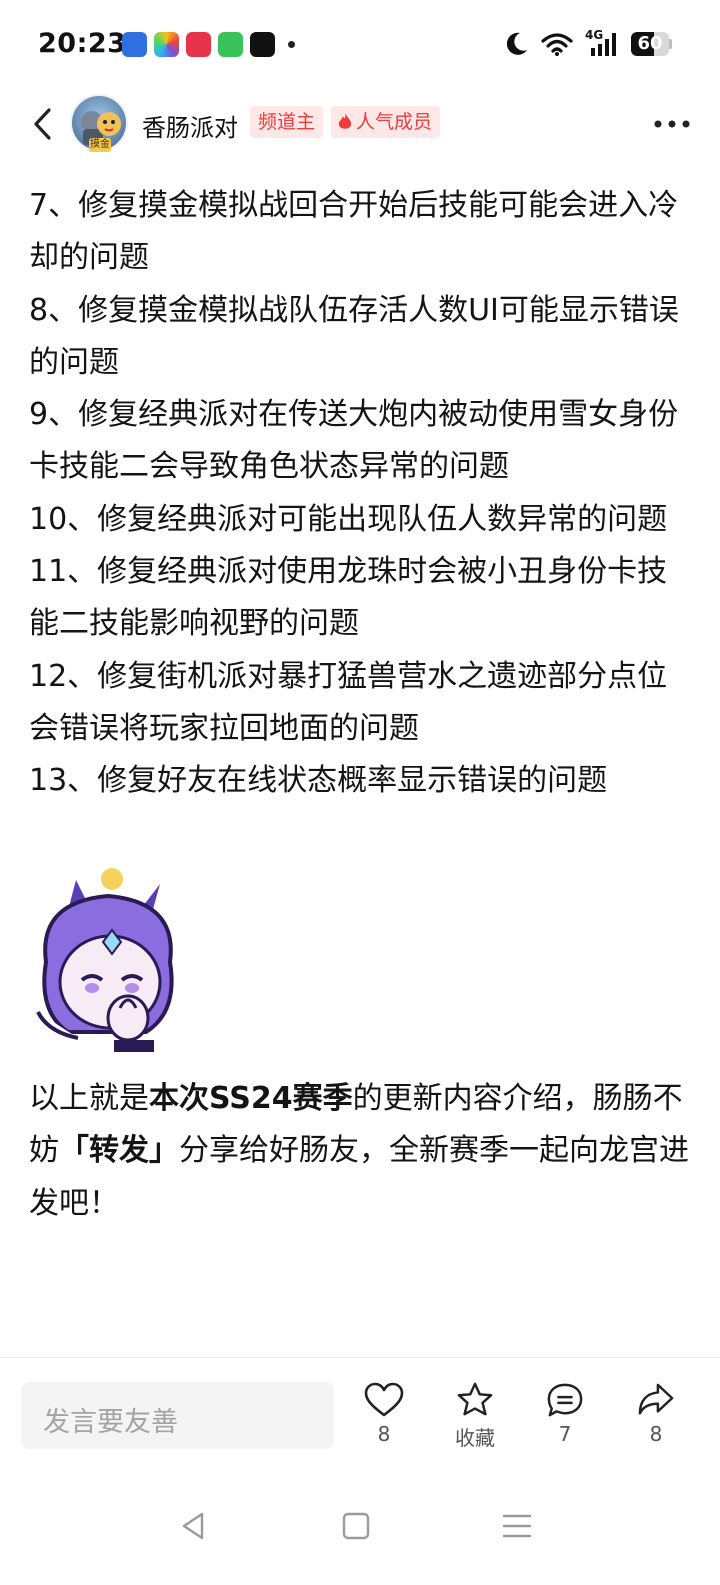 The width and height of the screenshot is (720, 1585). What do you see at coordinates (557, 44) in the screenshot?
I see `wifi-icon` at bounding box center [557, 44].